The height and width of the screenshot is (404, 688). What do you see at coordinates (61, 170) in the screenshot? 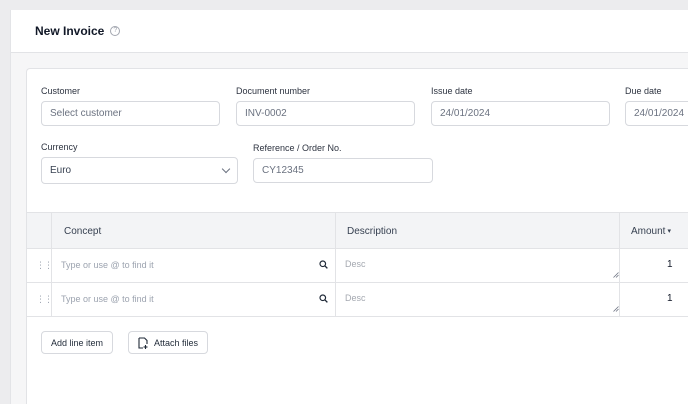
I see `currency-value: Euro` at bounding box center [61, 170].